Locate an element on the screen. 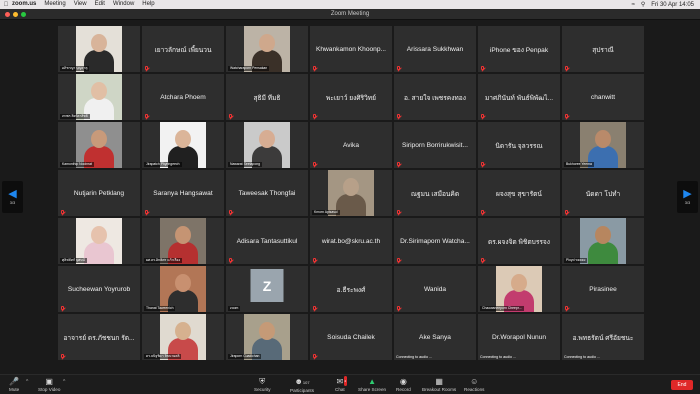 The height and width of the screenshot is (394, 700). participant-tile: Atchara Phoem is located at coordinates (183, 97).